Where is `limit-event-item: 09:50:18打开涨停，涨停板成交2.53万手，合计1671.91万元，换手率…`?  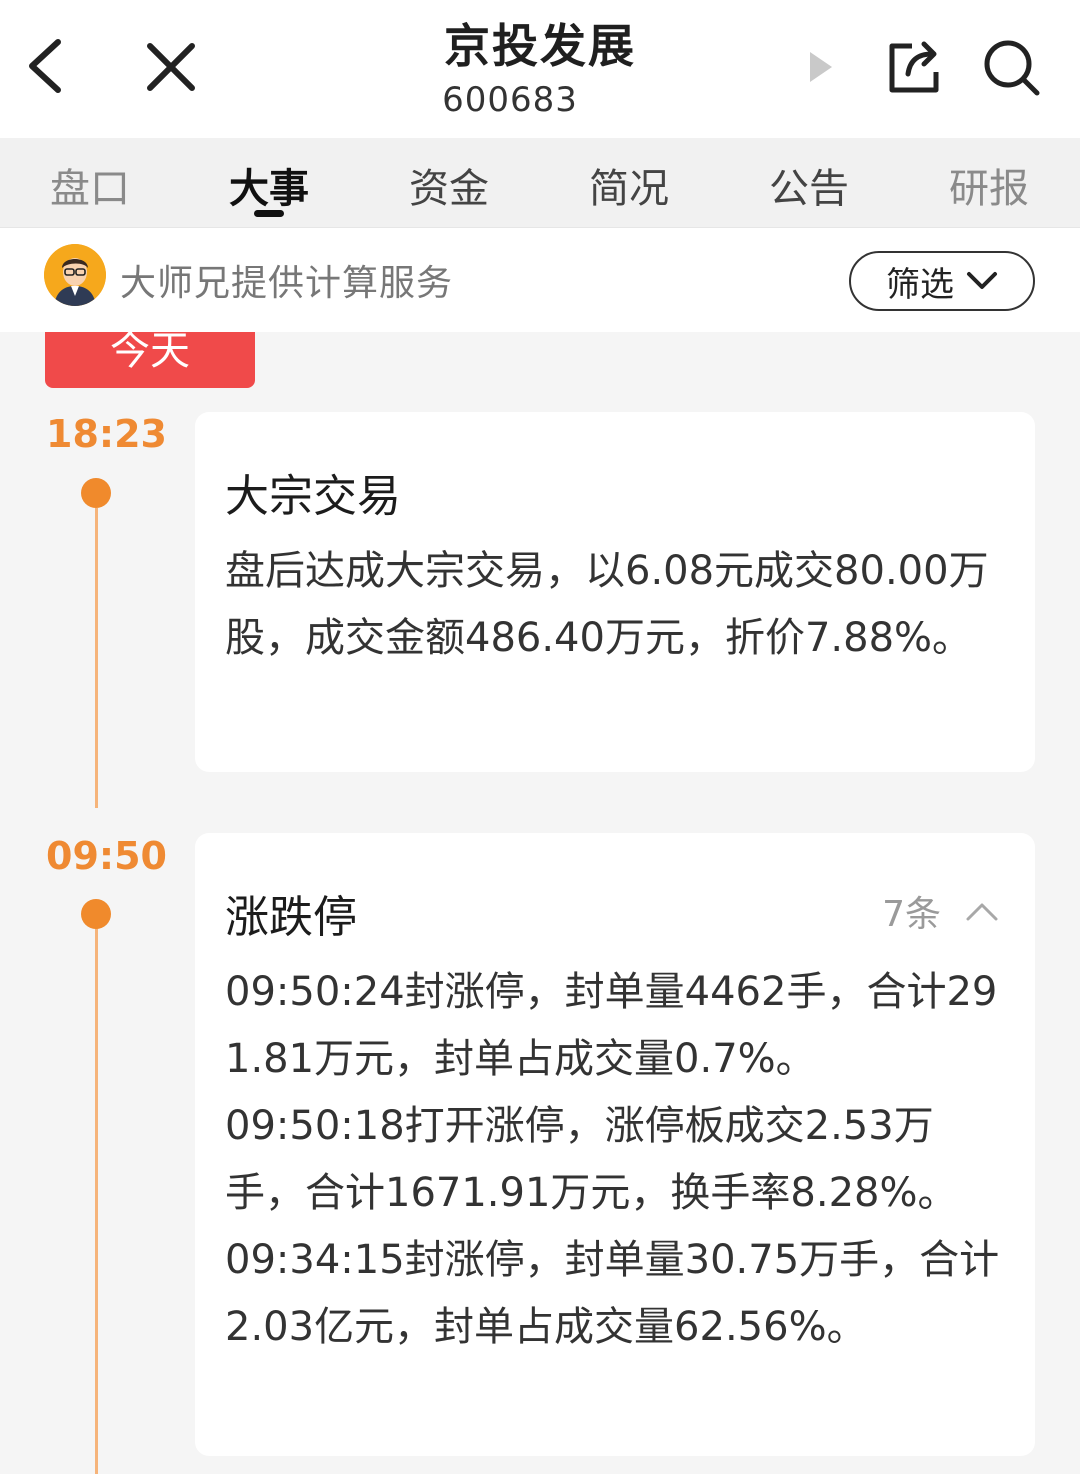 limit-event-item: 09:50:18打开涨停，涨停板成交2.53万手，合计1671.91万元，换手率… is located at coordinates (591, 1159).